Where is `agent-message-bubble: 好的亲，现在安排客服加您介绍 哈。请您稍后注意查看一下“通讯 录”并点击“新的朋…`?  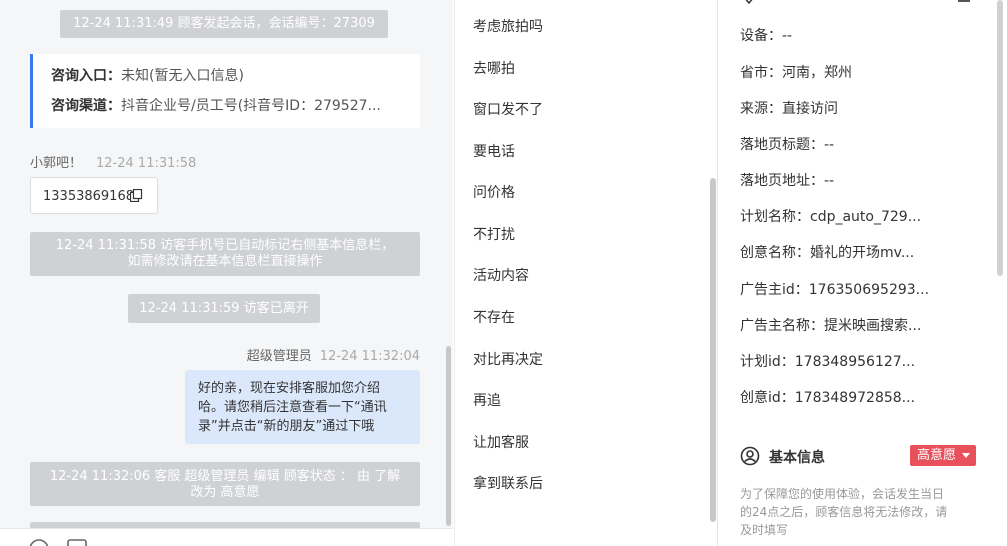 agent-message-bubble: 好的亲，现在安排客服加您介绍 哈。请您稍后注意查看一下“通讯 录”并点击“新的朋… is located at coordinates (302, 407).